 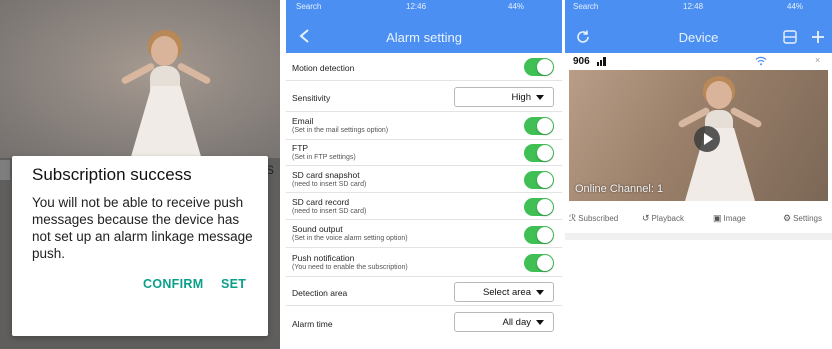 I want to click on device-nav-bar: Search 12:48 44% Device, so click(x=698, y=26).